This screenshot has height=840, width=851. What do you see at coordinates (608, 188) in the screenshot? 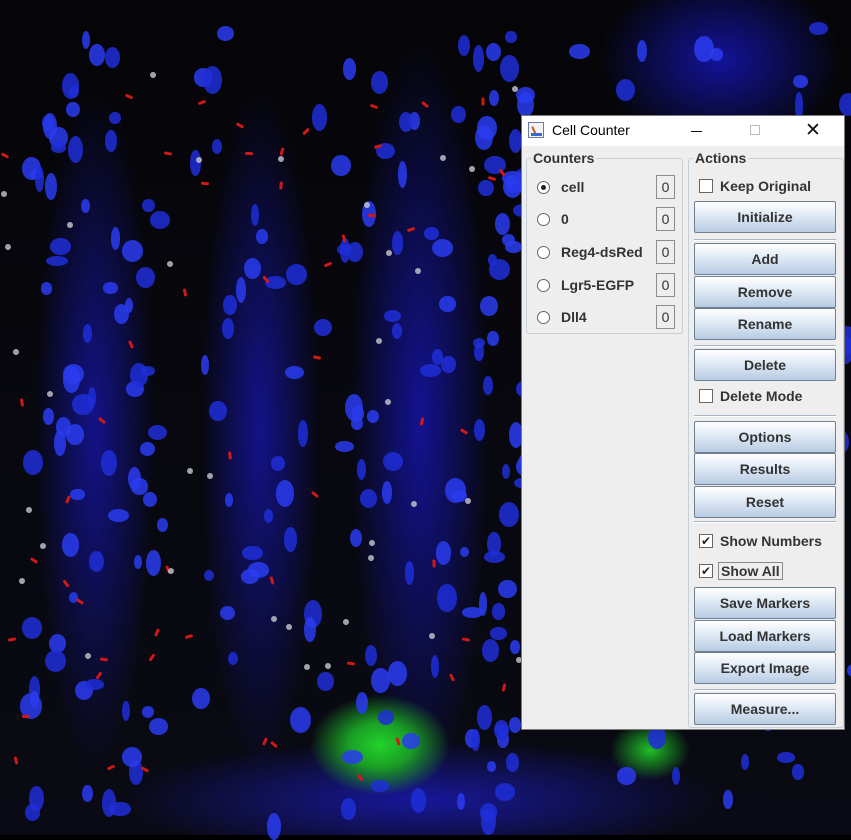
I see `counter-row-cell: cell 0` at bounding box center [608, 188].